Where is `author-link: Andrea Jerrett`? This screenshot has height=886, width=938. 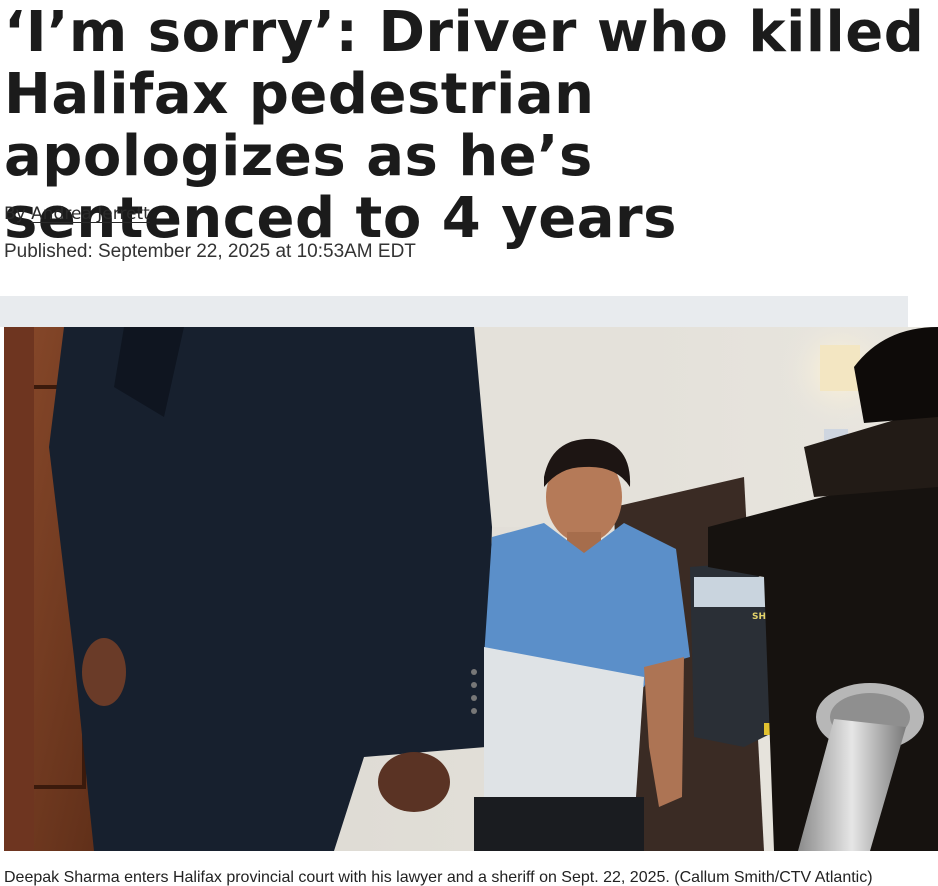
author-link: Andrea Jerrett is located at coordinates (90, 214).